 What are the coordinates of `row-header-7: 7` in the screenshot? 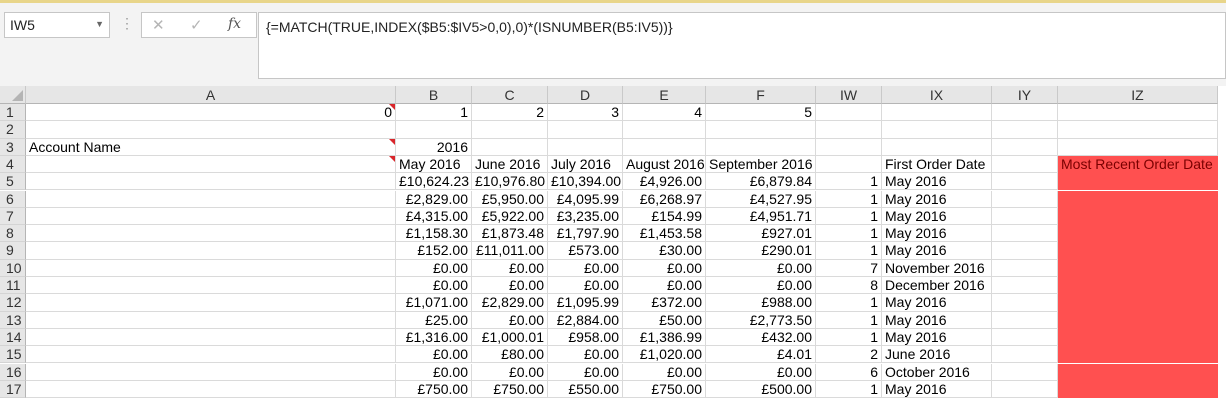 It's located at (13, 216).